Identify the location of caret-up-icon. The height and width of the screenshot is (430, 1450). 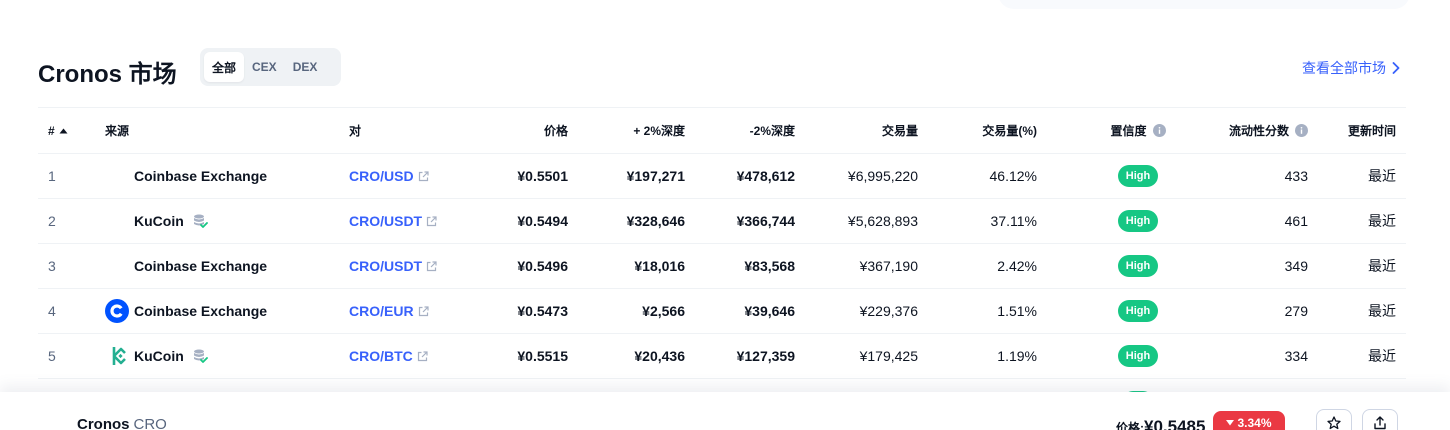
(63, 130).